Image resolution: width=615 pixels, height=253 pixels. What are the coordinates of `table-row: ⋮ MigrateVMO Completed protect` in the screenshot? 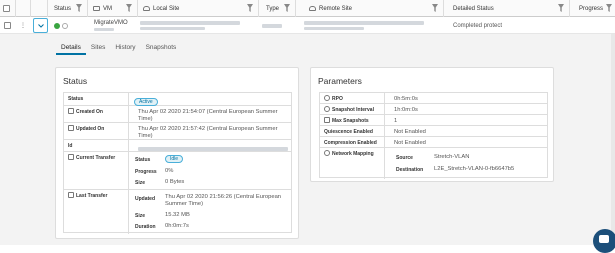 It's located at (307, 25).